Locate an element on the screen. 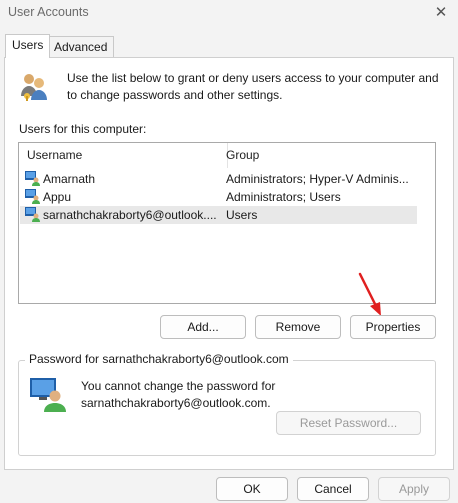 This screenshot has width=458, height=503. column-header-username: Username is located at coordinates (123, 155).